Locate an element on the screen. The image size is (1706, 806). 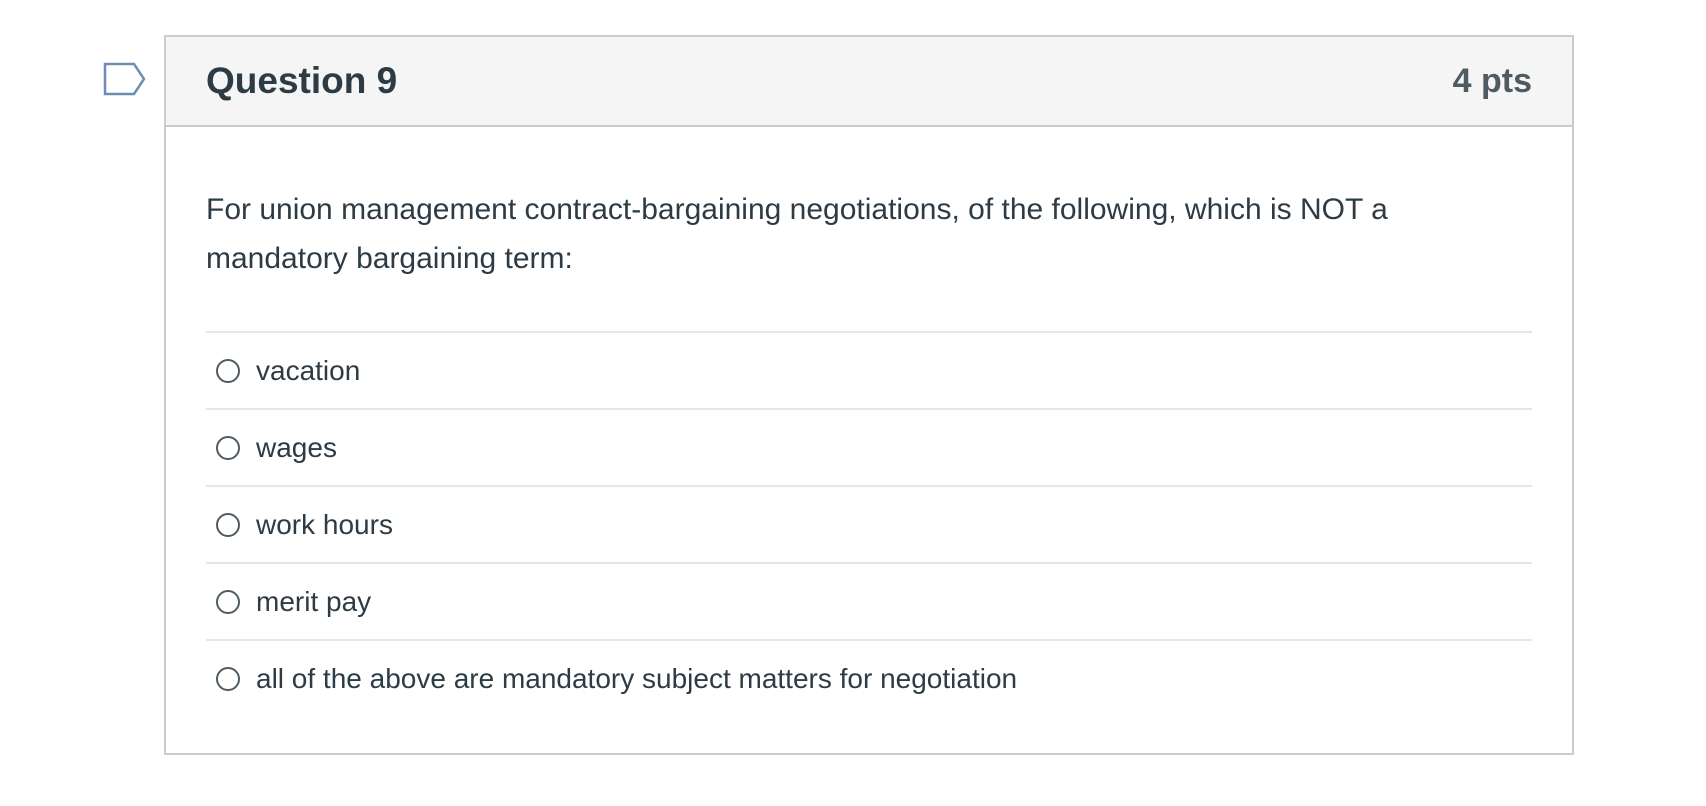
question-header: Question 9 4 pts is located at coordinates (869, 82).